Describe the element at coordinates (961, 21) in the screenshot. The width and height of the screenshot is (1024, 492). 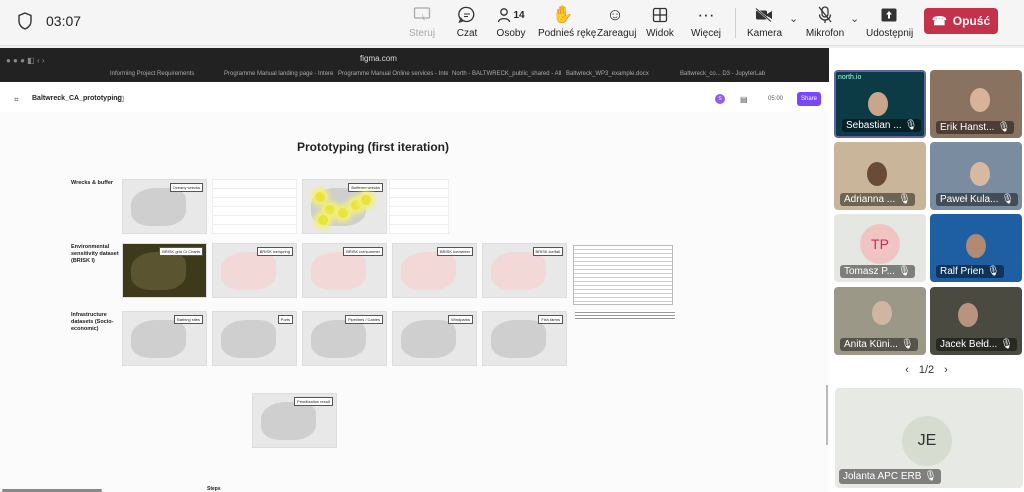
I see `leave-button: ☎ Opuść` at that location.